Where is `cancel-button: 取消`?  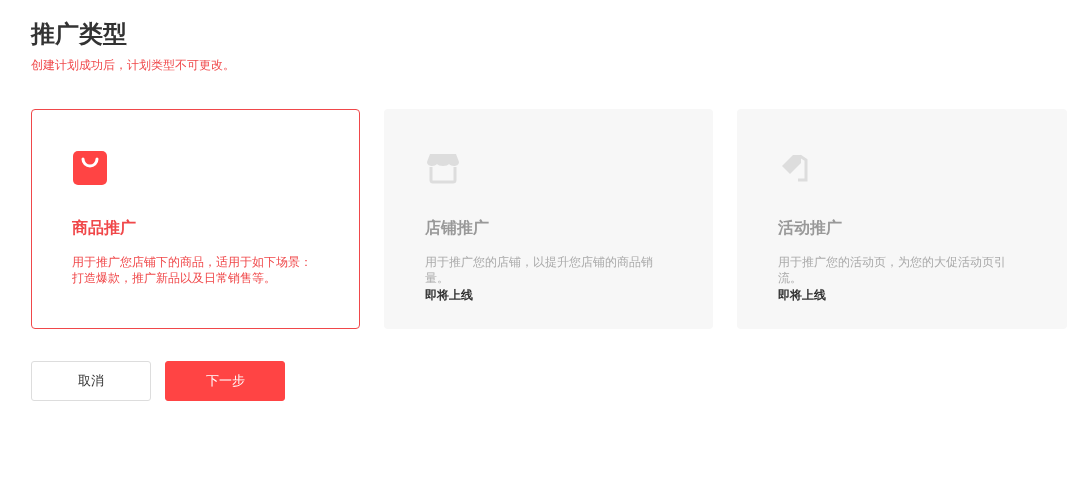 cancel-button: 取消 is located at coordinates (91, 381).